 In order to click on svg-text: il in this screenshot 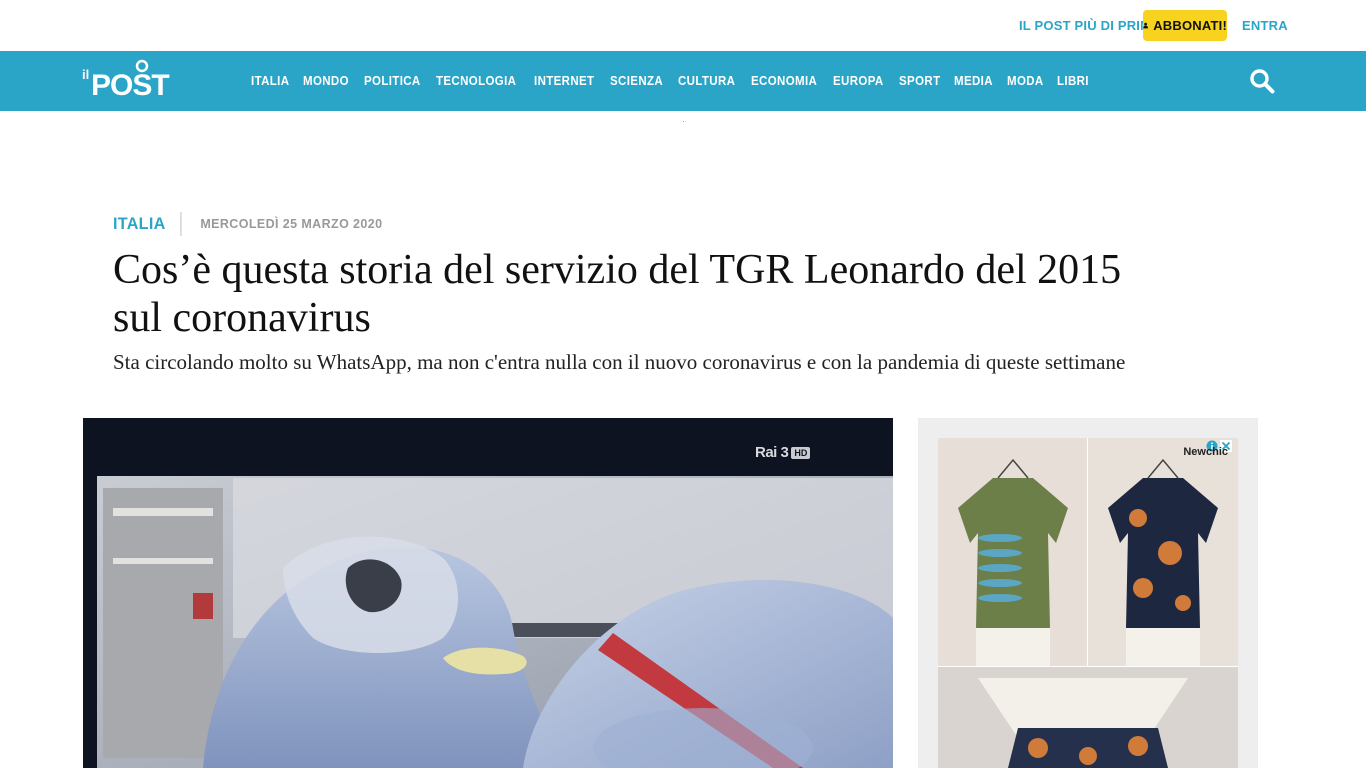, I will do `click(85, 74)`.